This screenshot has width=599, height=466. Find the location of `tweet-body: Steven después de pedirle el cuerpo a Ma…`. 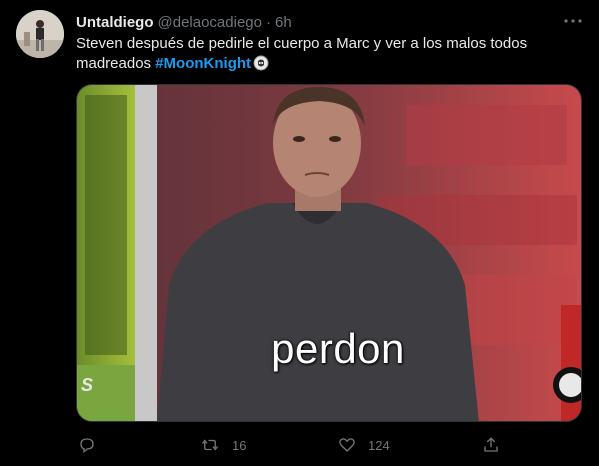

tweet-body: Steven después de pedirle el cuerpo a Ma… is located at coordinates (302, 53).